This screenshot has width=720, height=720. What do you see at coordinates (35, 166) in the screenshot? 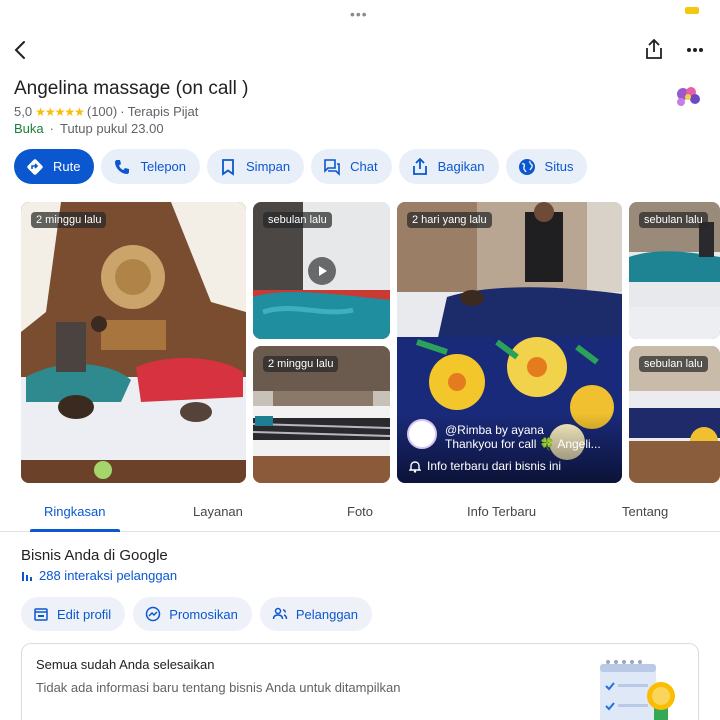
I see `directions-icon` at bounding box center [35, 166].